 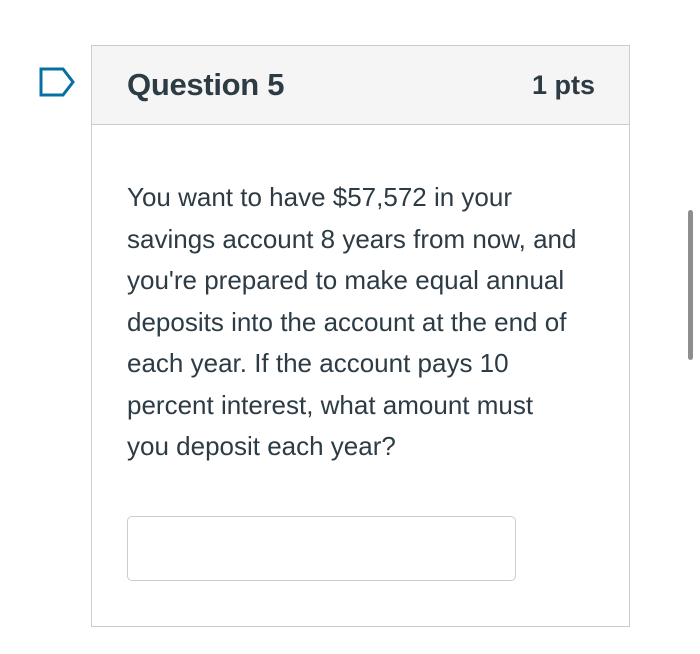 I want to click on question-points: 1 pts, so click(x=563, y=84).